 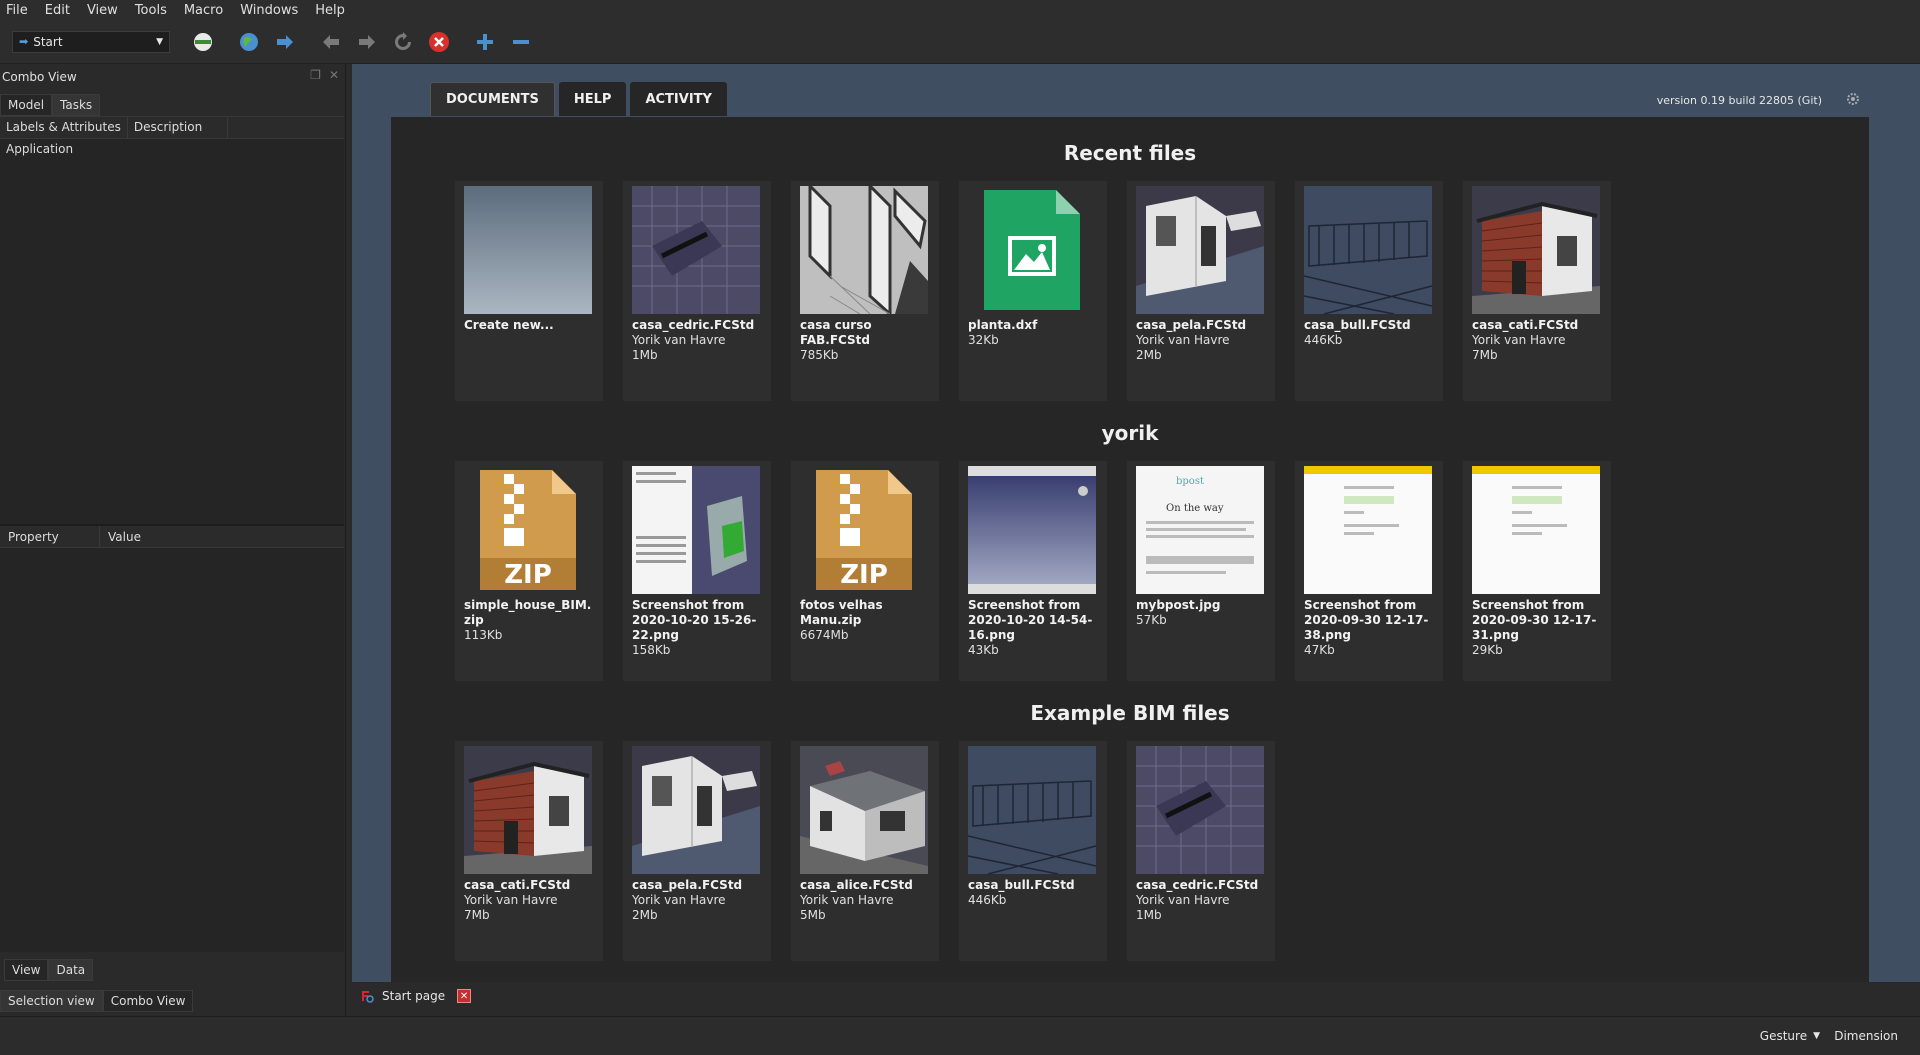 What do you see at coordinates (521, 42) in the screenshot?
I see `zoom-out-button` at bounding box center [521, 42].